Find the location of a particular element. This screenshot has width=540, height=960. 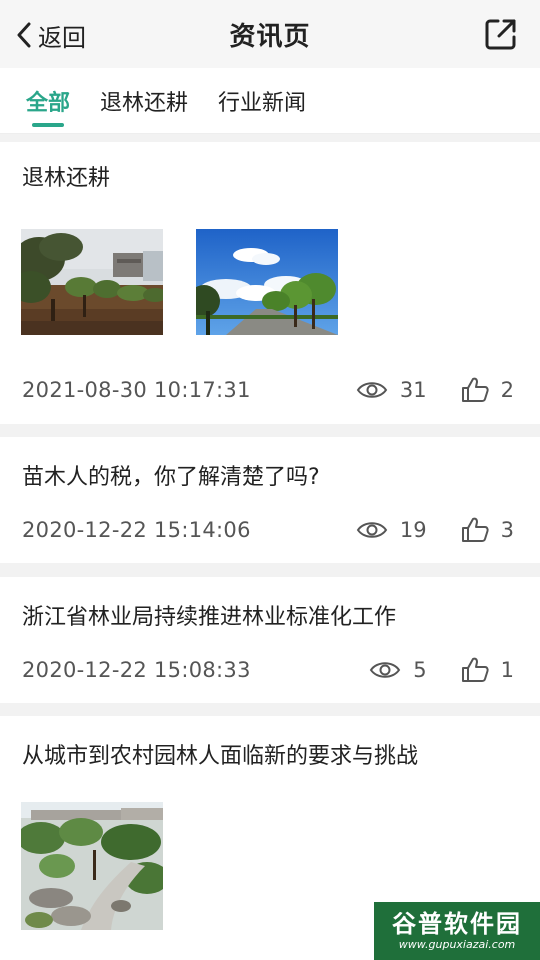

page-title: 资讯页 is located at coordinates (270, 36).